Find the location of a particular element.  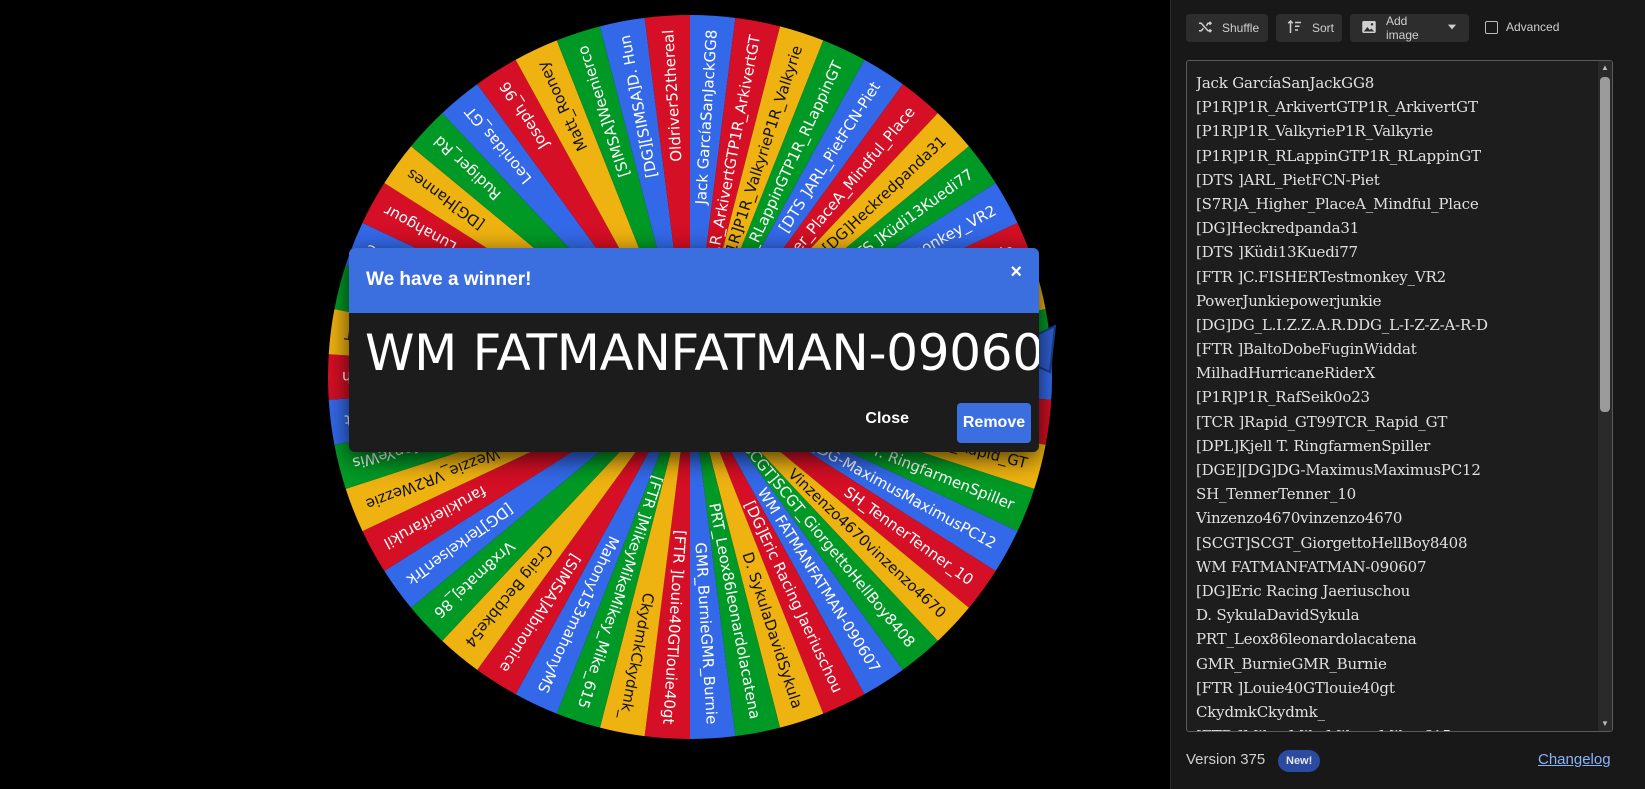

entry-item: SH_TennerTenner_10 is located at coordinates (1276, 494).